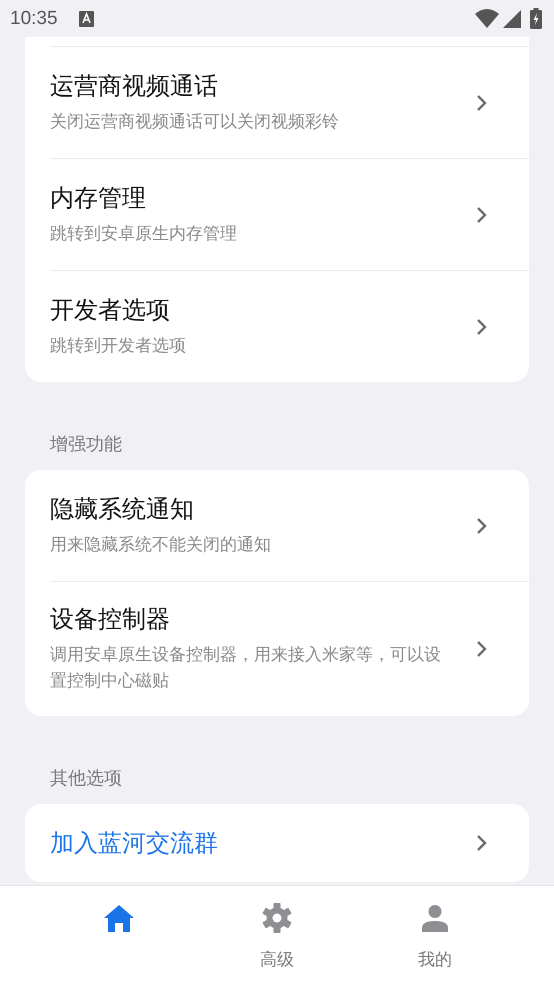 This screenshot has width=554, height=984. Describe the element at coordinates (435, 918) in the screenshot. I see `person-icon` at that location.